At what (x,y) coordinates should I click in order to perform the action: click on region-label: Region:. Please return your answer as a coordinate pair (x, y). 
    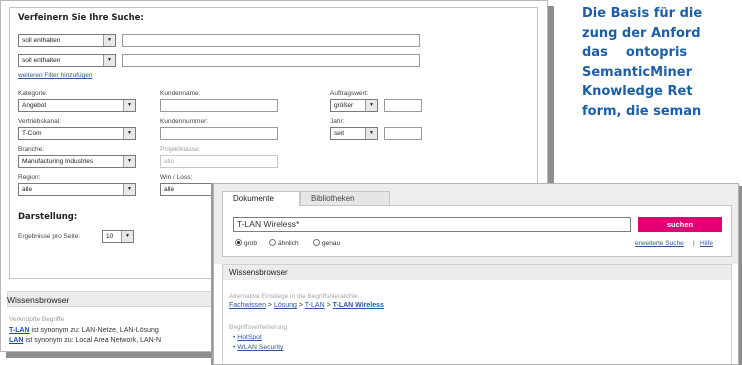
    Looking at the image, I should click on (29, 177).